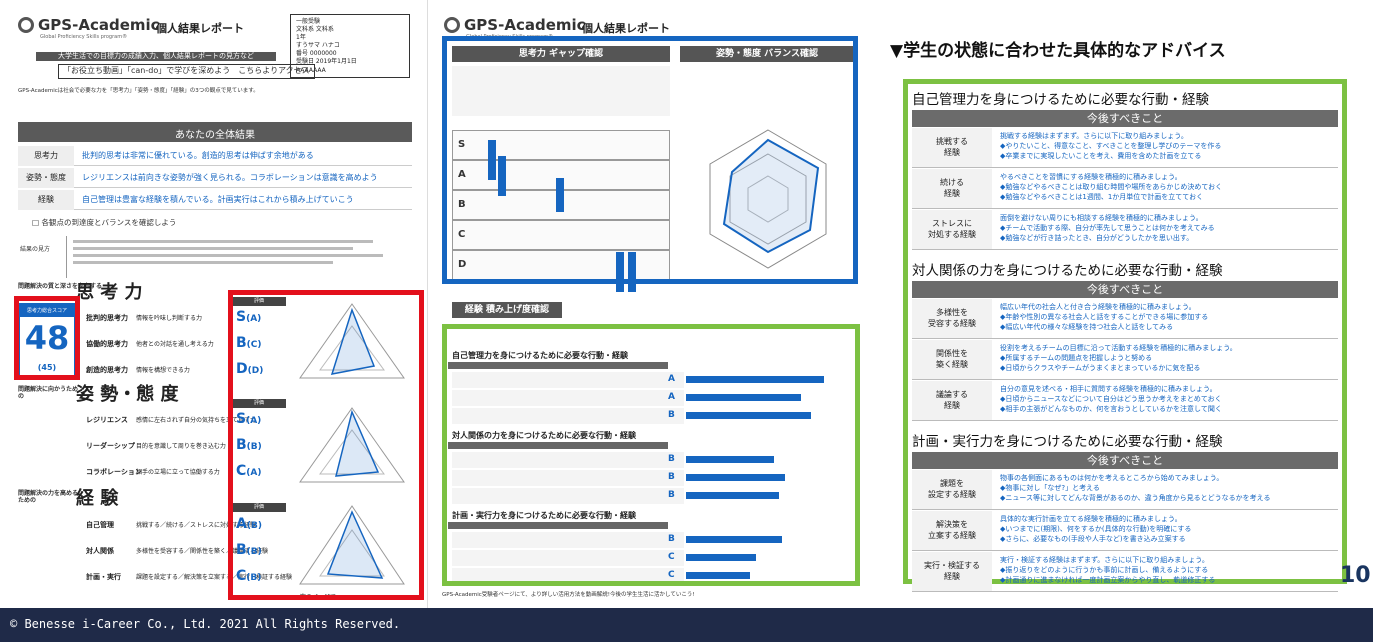 Image resolution: width=1373 pixels, height=642 pixels. What do you see at coordinates (1093, 539) in the screenshot?
I see `advice-line: ◆さらに、必要なもの(手段や人手など)を書き込み立案する` at bounding box center [1093, 539].